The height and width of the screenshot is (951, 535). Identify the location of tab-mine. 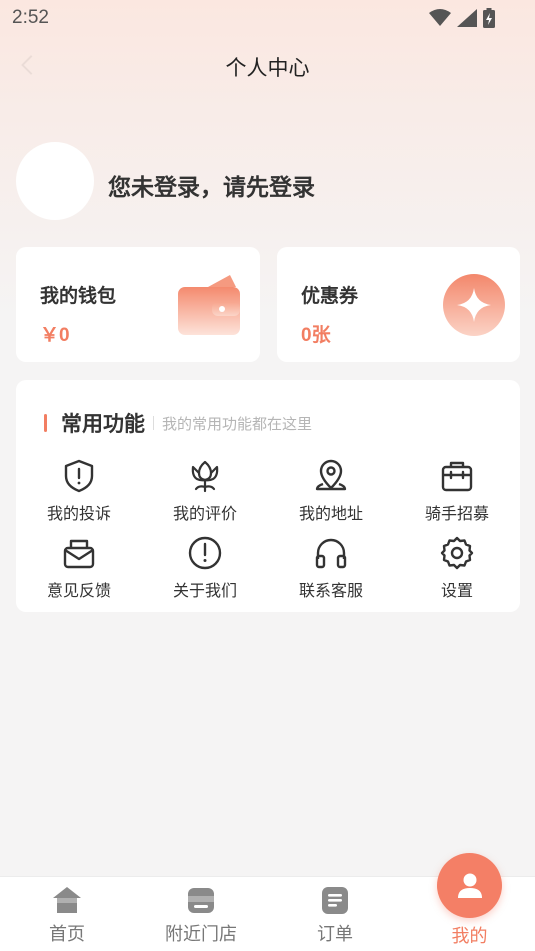
(469, 885).